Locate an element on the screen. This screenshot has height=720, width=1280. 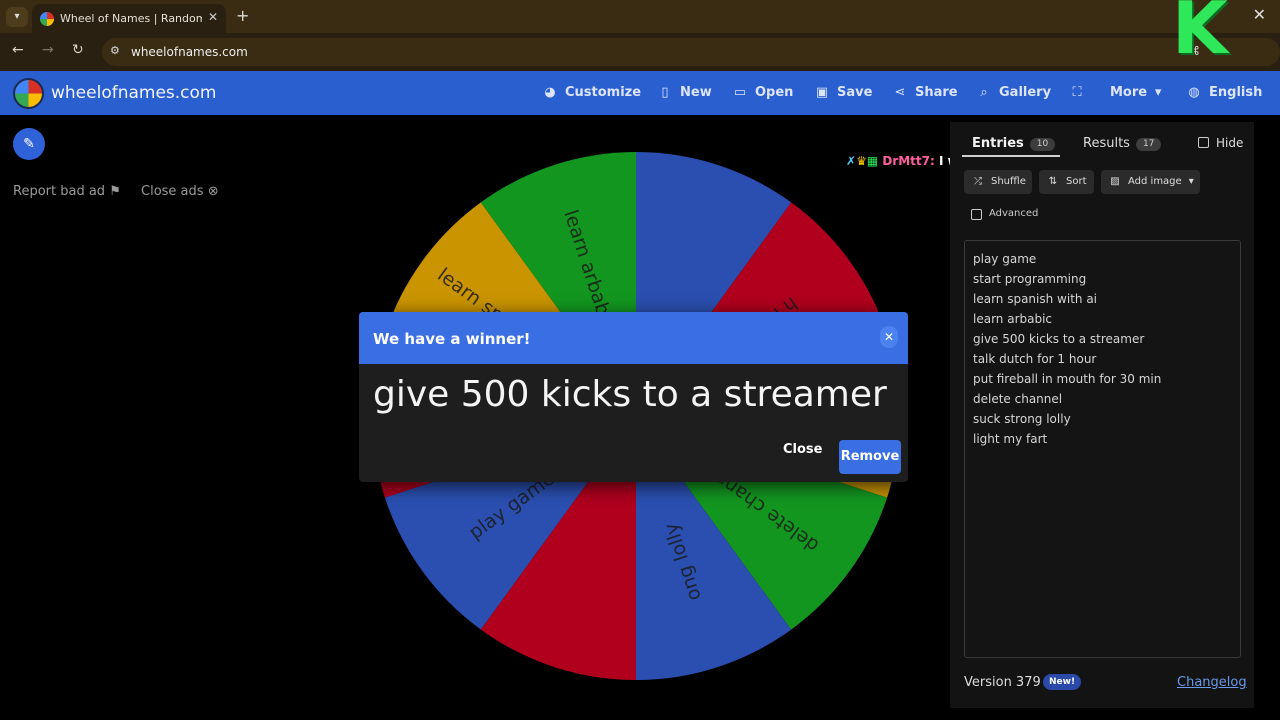
close-button: Close is located at coordinates (802, 449).